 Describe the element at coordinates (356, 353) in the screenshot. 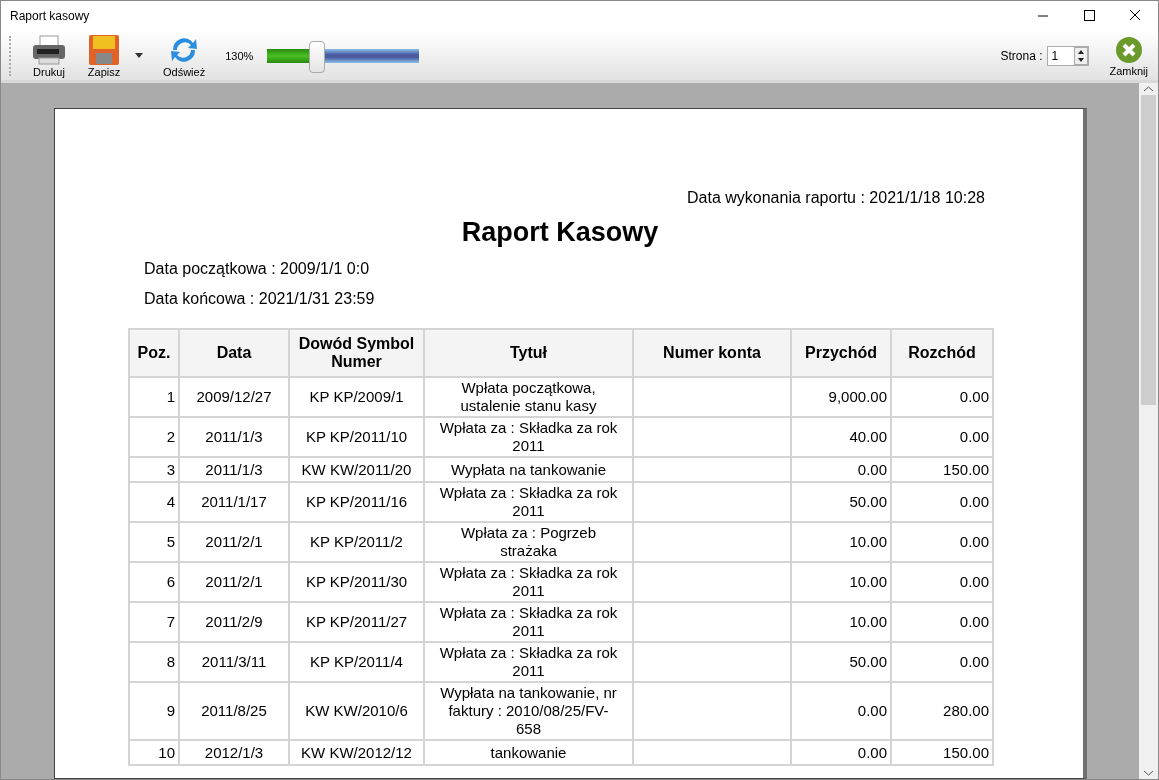

I see `column-header: Dowód Symbol Numer` at that location.